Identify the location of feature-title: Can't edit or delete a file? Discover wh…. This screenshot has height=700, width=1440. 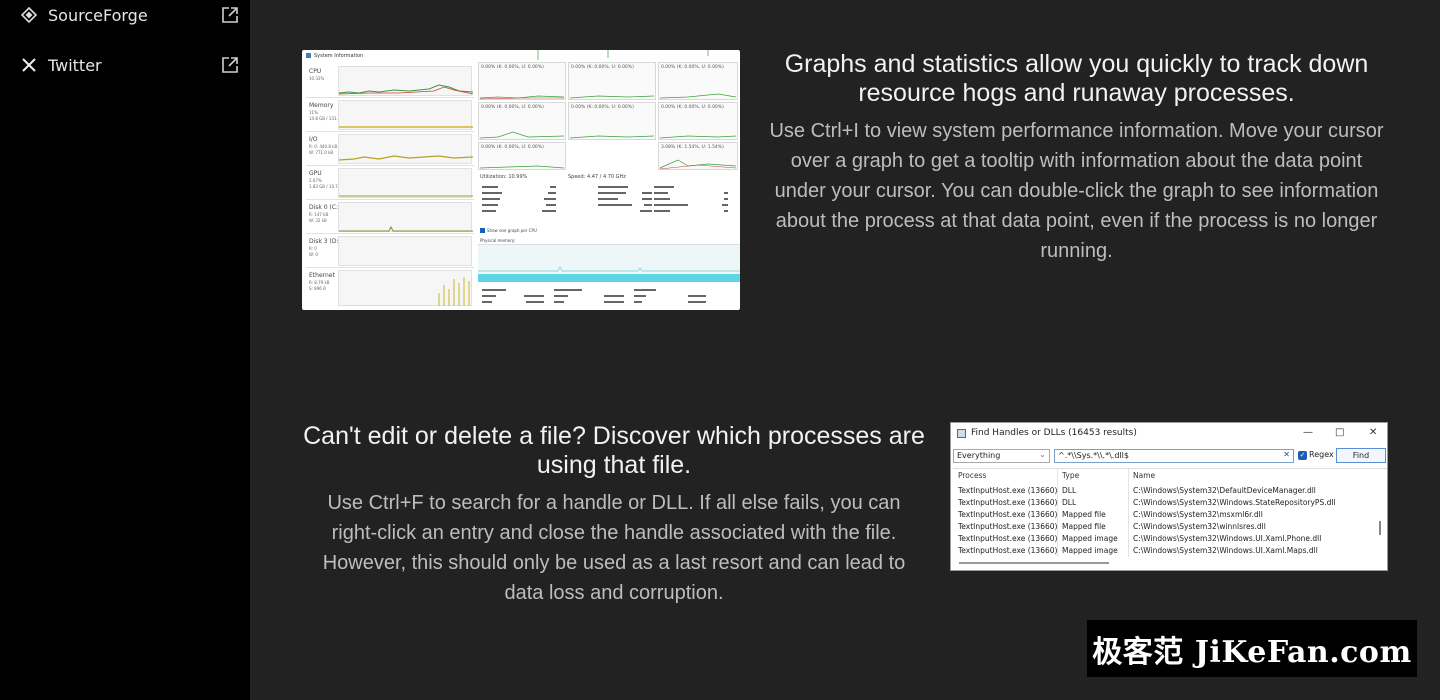
(614, 450).